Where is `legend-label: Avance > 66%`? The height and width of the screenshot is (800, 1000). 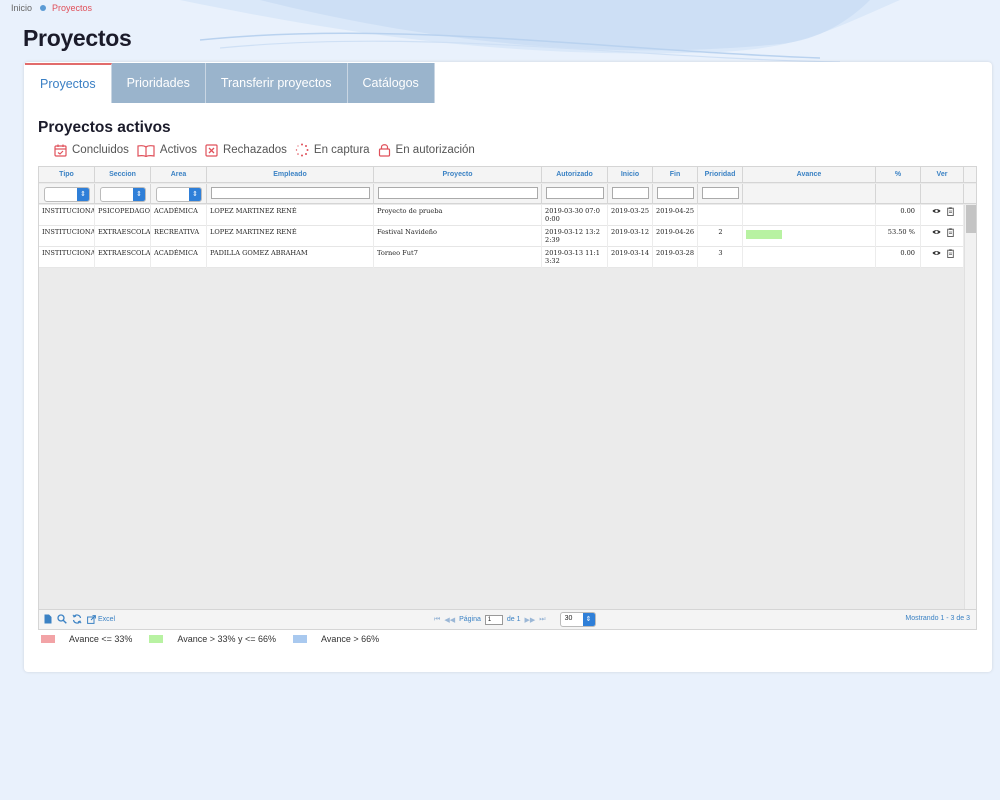
legend-label: Avance > 66% is located at coordinates (350, 639).